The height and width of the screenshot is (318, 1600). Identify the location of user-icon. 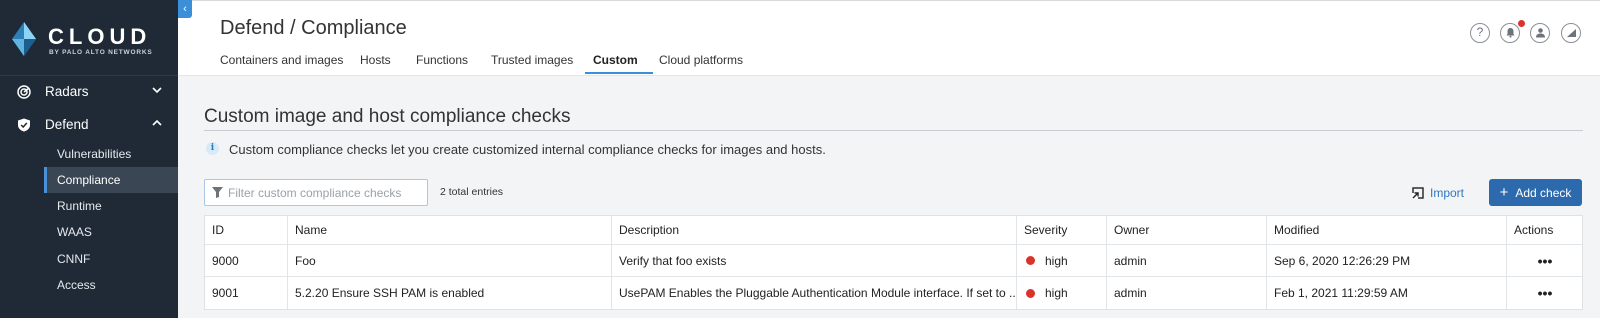
(1540, 33).